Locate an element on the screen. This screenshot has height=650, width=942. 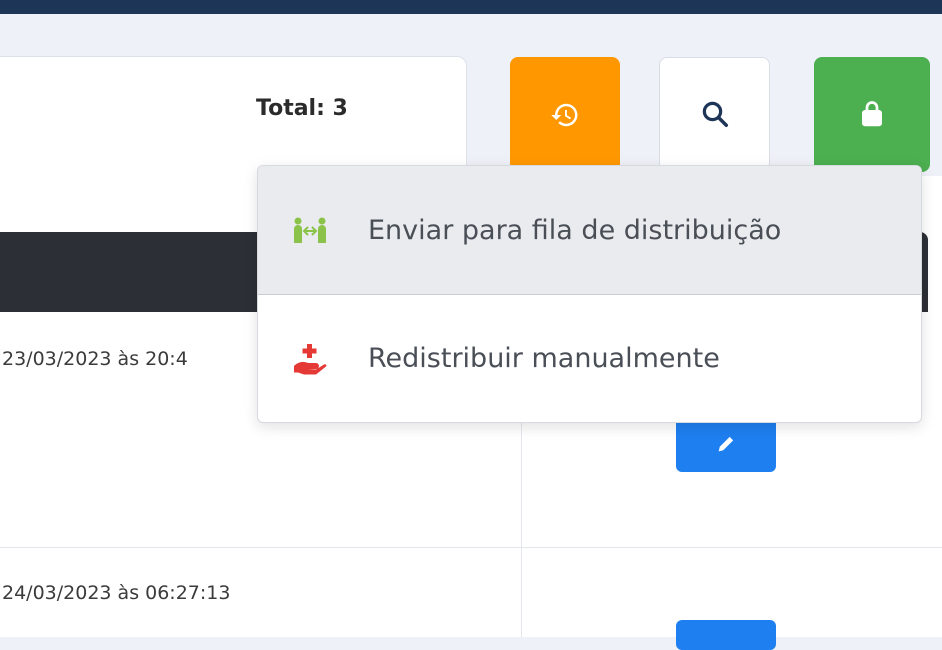
manual-redistribute-icon is located at coordinates (310, 359).